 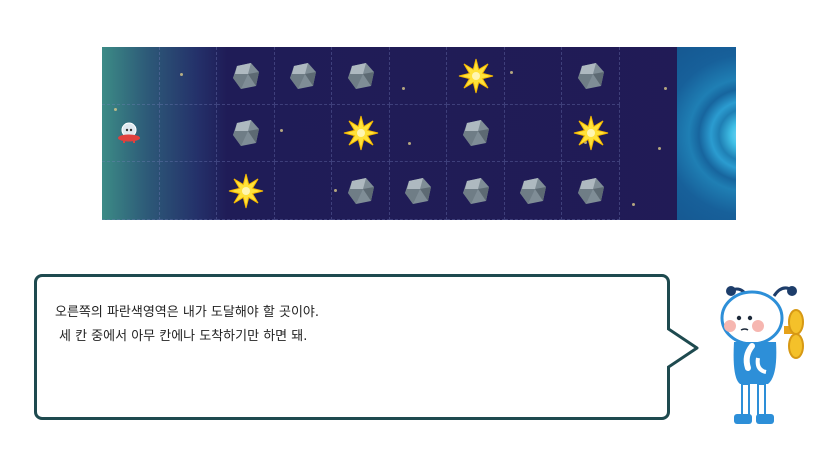 I want to click on ufo-icon, so click(x=128, y=133).